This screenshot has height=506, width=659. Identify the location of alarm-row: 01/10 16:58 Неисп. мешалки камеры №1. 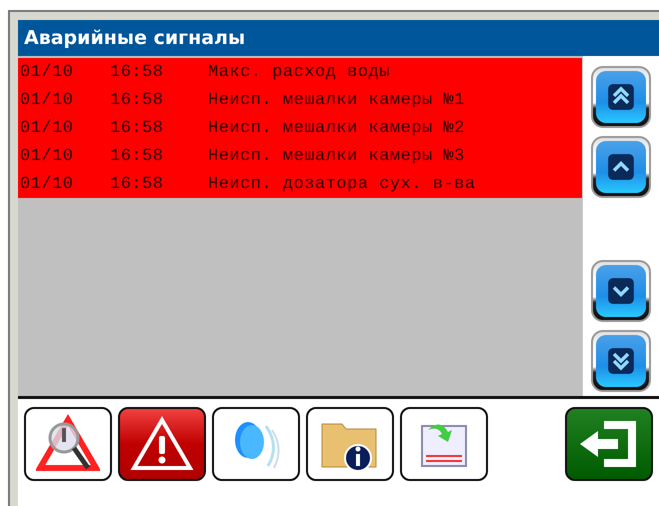
(300, 100).